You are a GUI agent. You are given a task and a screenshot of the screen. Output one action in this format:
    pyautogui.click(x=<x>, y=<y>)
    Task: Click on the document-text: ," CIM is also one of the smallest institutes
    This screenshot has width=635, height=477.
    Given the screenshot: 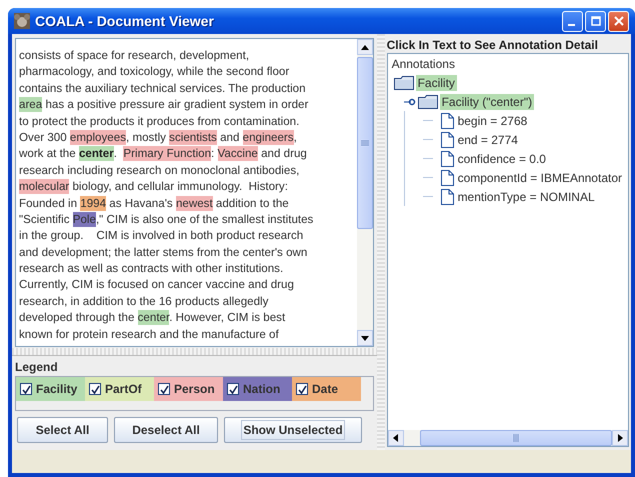 What is the action you would take?
    pyautogui.click(x=205, y=219)
    